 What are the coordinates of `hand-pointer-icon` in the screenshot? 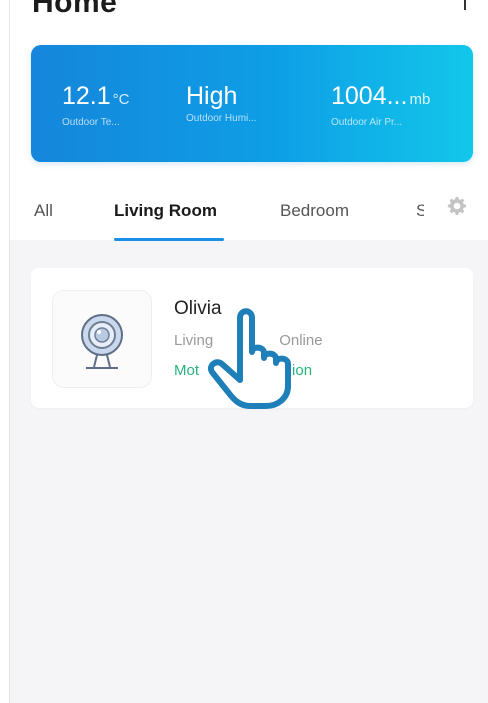 It's located at (249, 358).